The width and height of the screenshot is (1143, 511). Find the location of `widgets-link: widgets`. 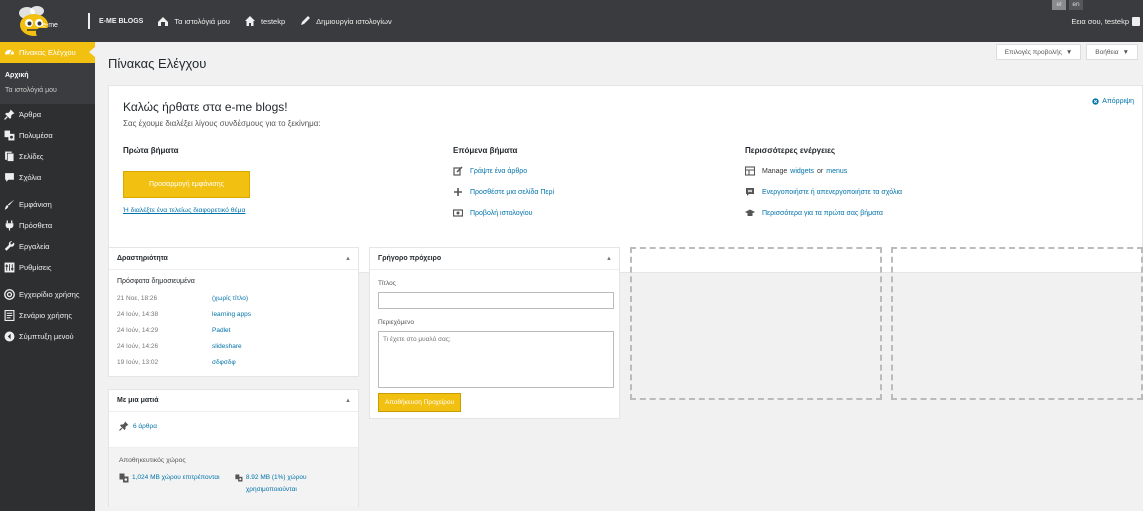

widgets-link: widgets is located at coordinates (802, 171).